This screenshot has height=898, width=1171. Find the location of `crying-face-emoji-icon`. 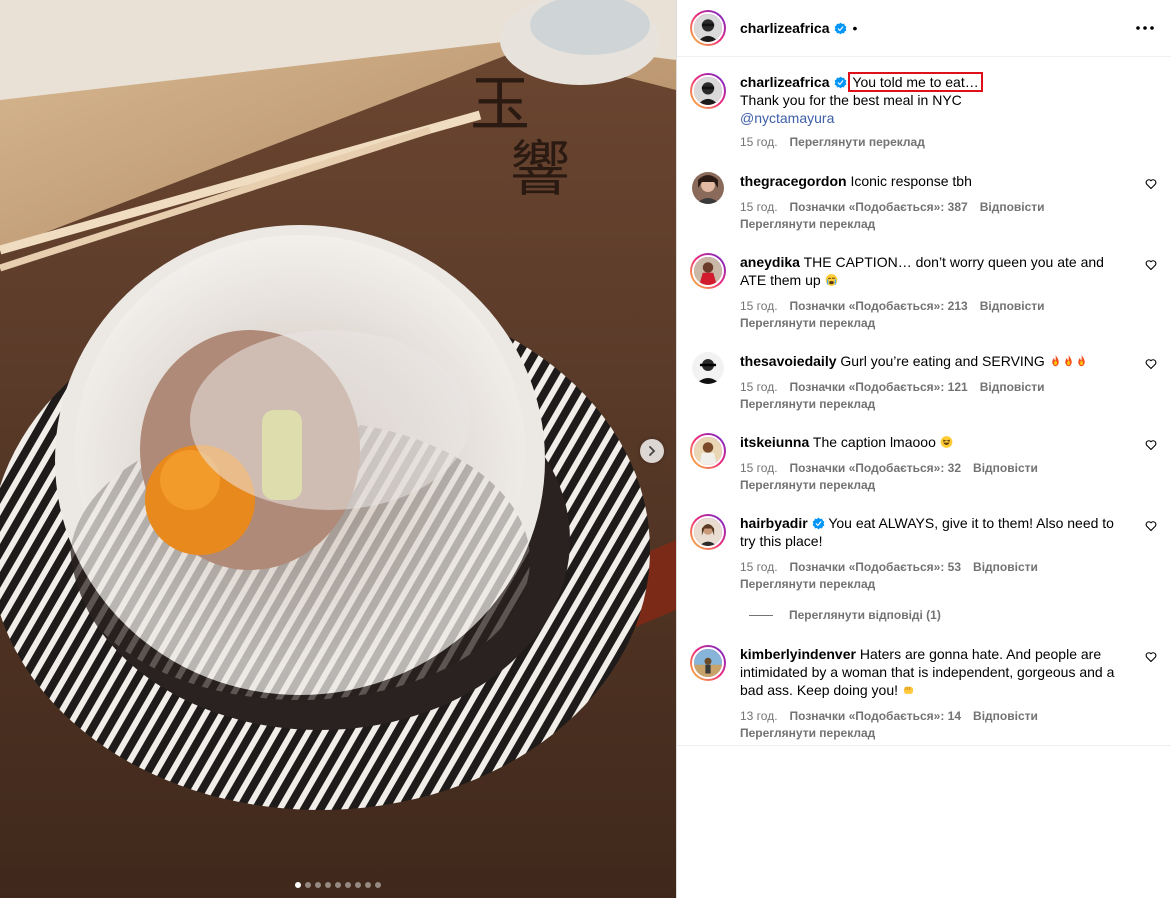

crying-face-emoji-icon is located at coordinates (831, 280).